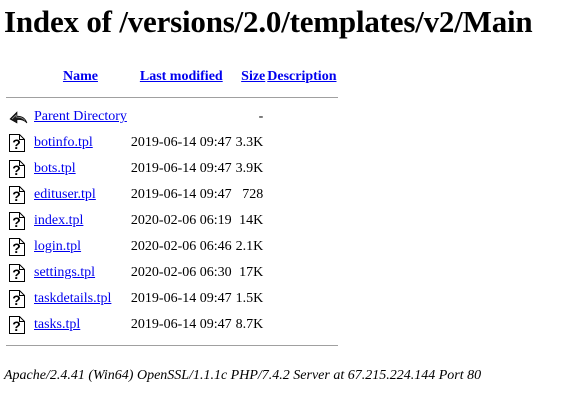 This screenshot has width=569, height=398. I want to click on file-size: 728, so click(253, 194).